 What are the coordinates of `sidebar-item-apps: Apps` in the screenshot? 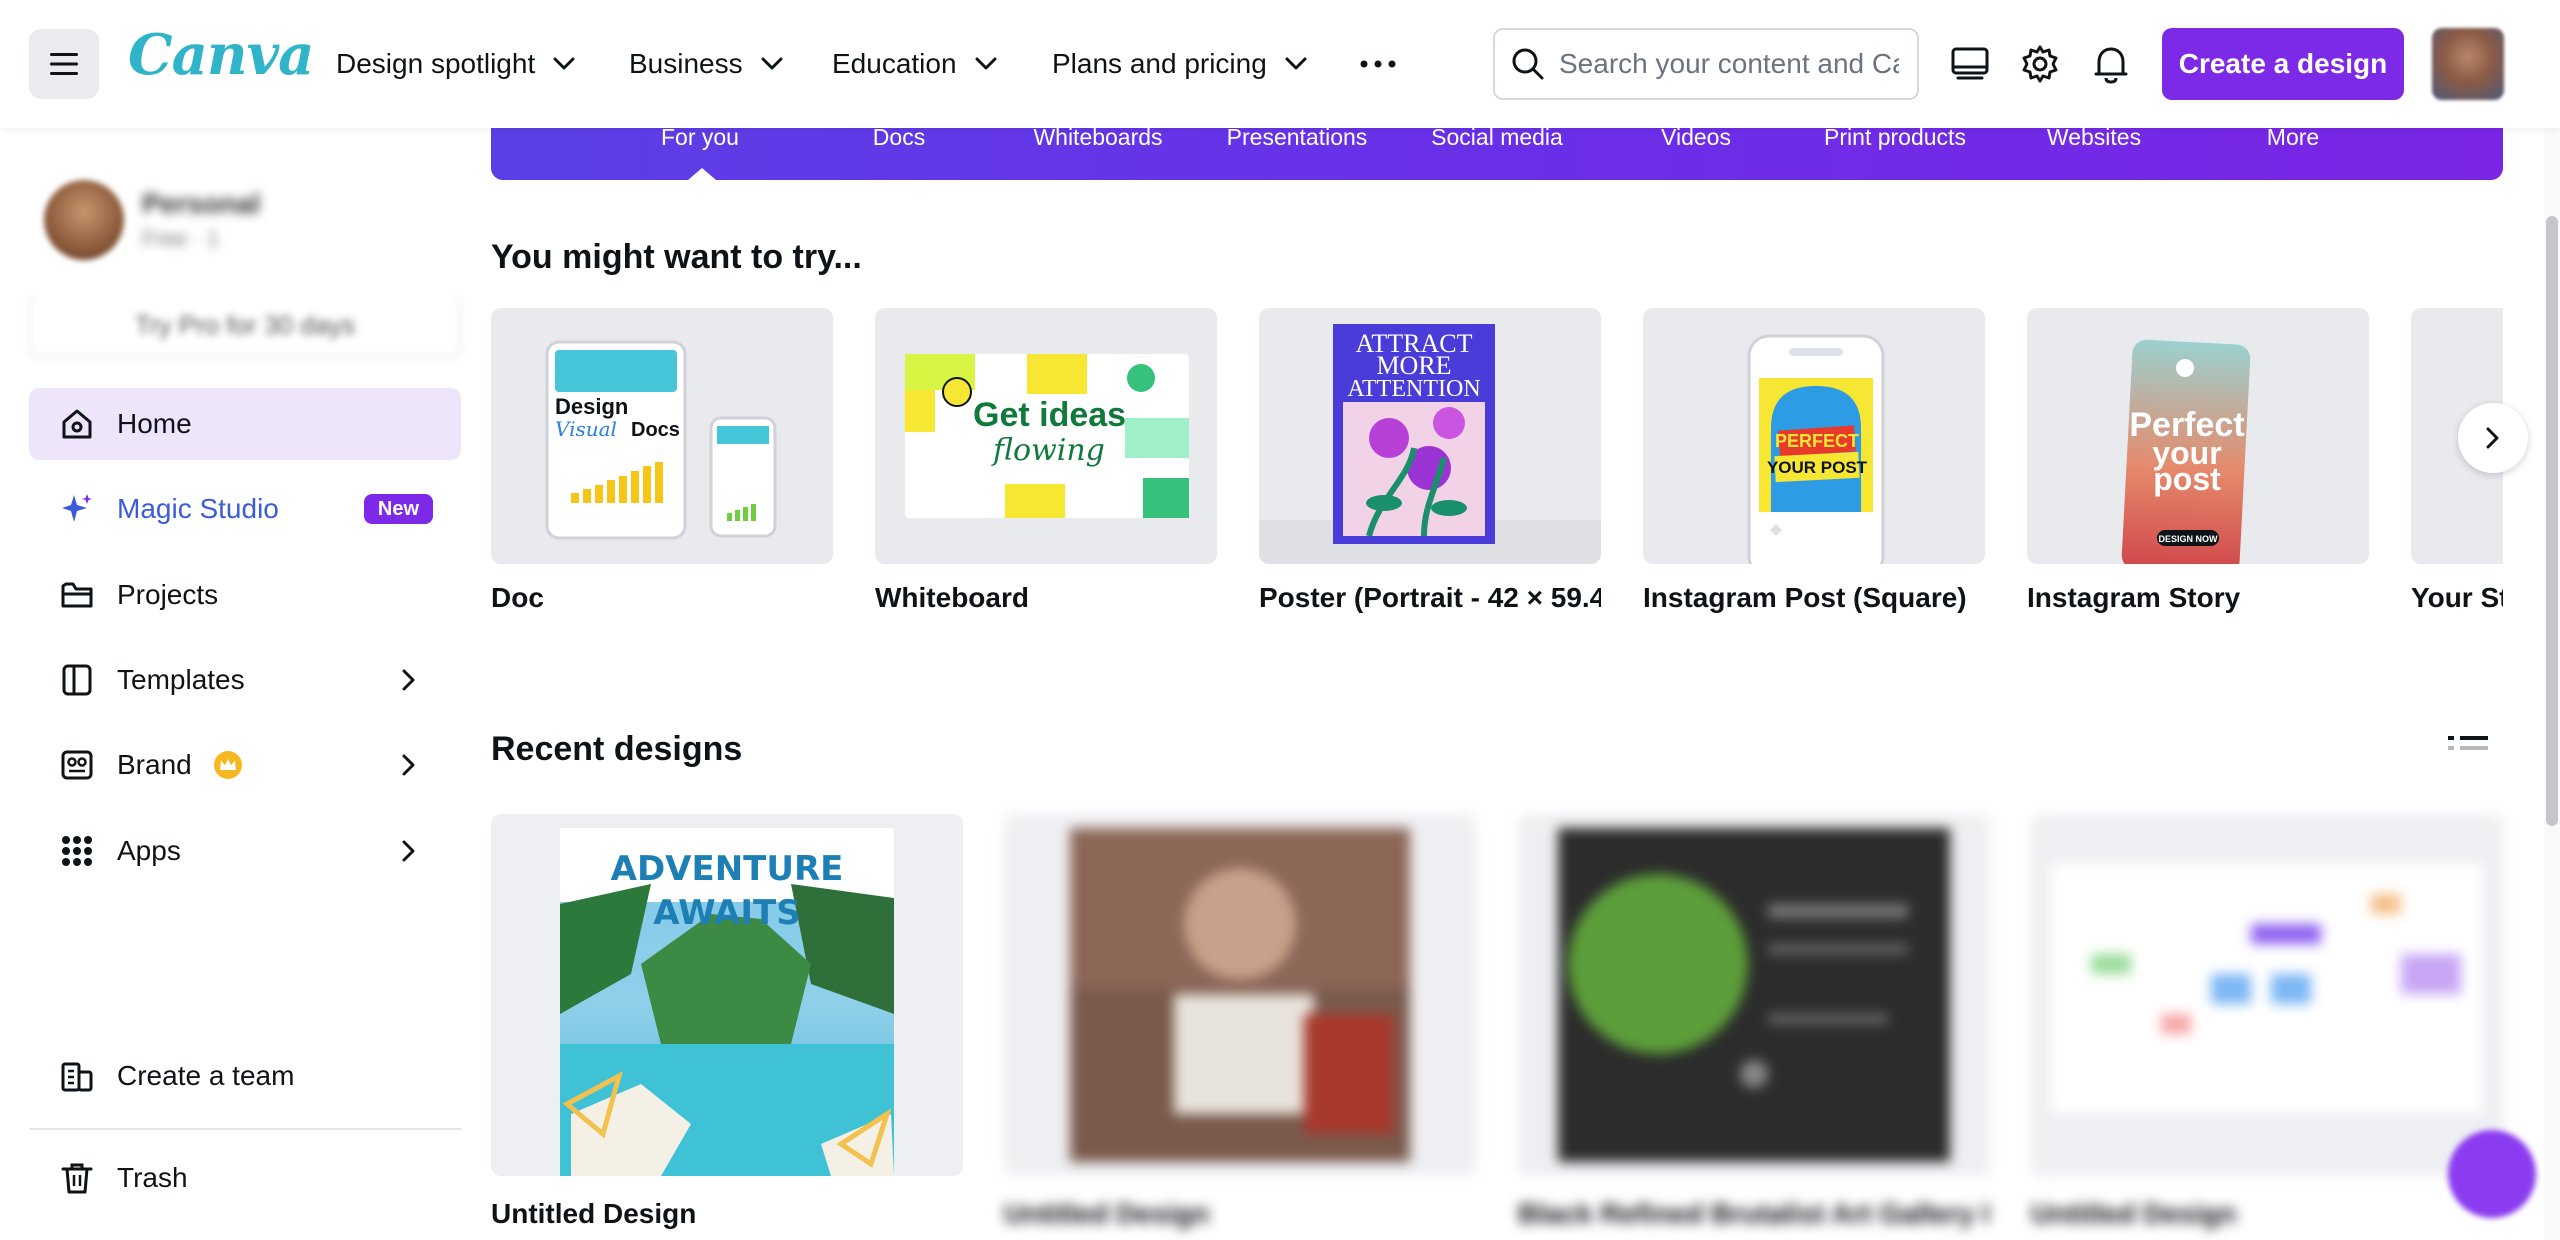 It's located at (245, 851).